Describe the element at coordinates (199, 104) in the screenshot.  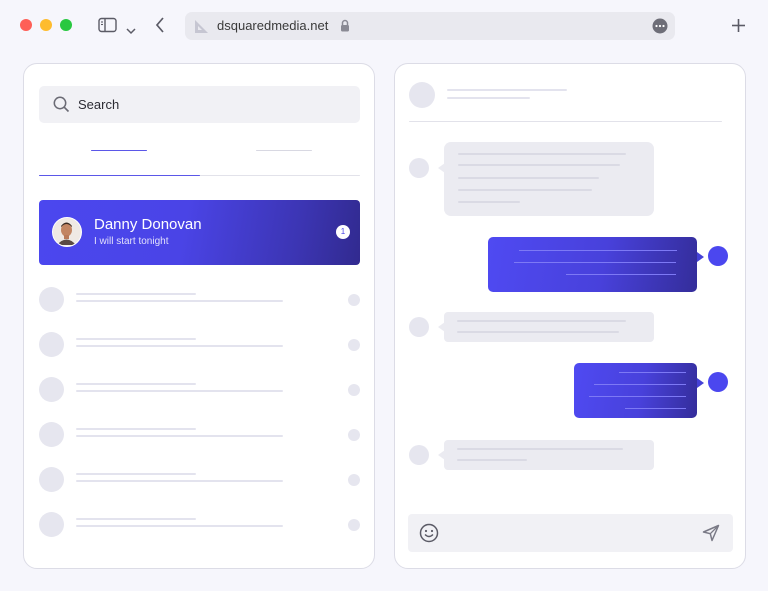
I see `search-input: Search` at that location.